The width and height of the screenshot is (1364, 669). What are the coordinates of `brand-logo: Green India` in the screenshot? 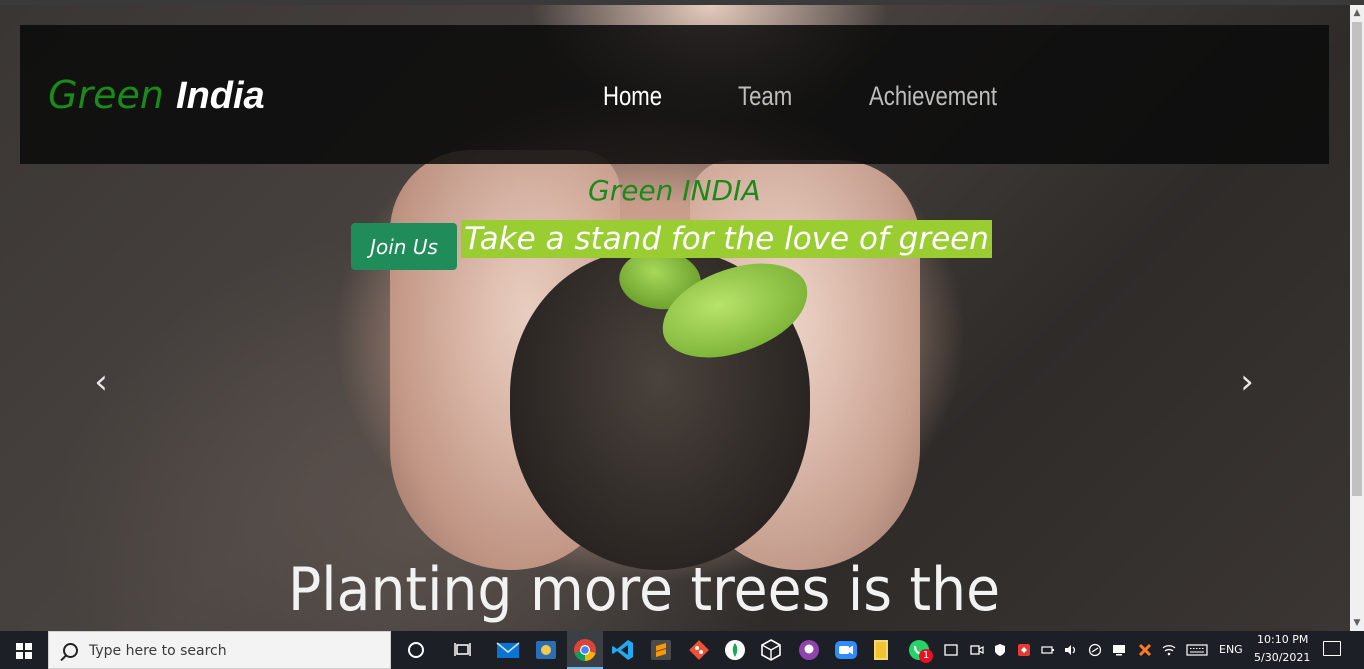 It's located at (156, 95).